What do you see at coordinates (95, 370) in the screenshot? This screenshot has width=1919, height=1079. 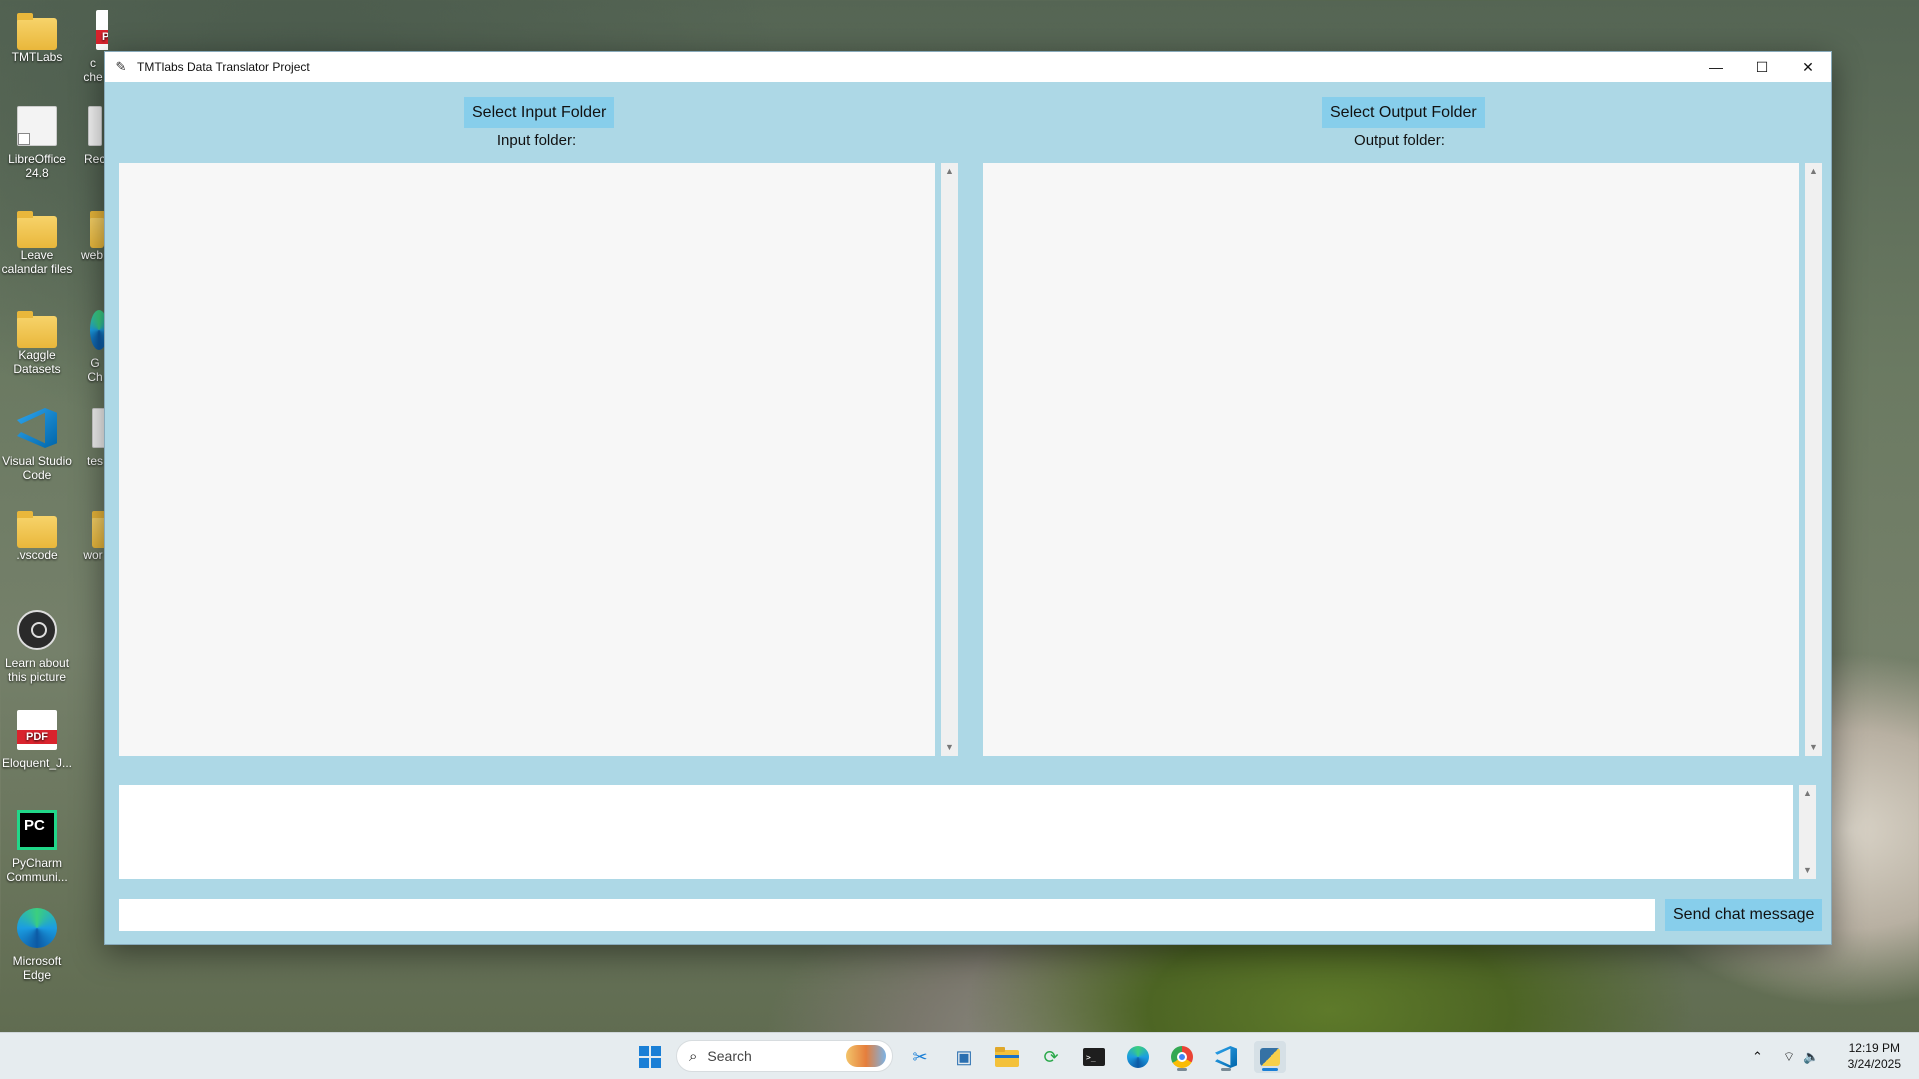 I see `desktop-icon-label: G Ch` at bounding box center [95, 370].